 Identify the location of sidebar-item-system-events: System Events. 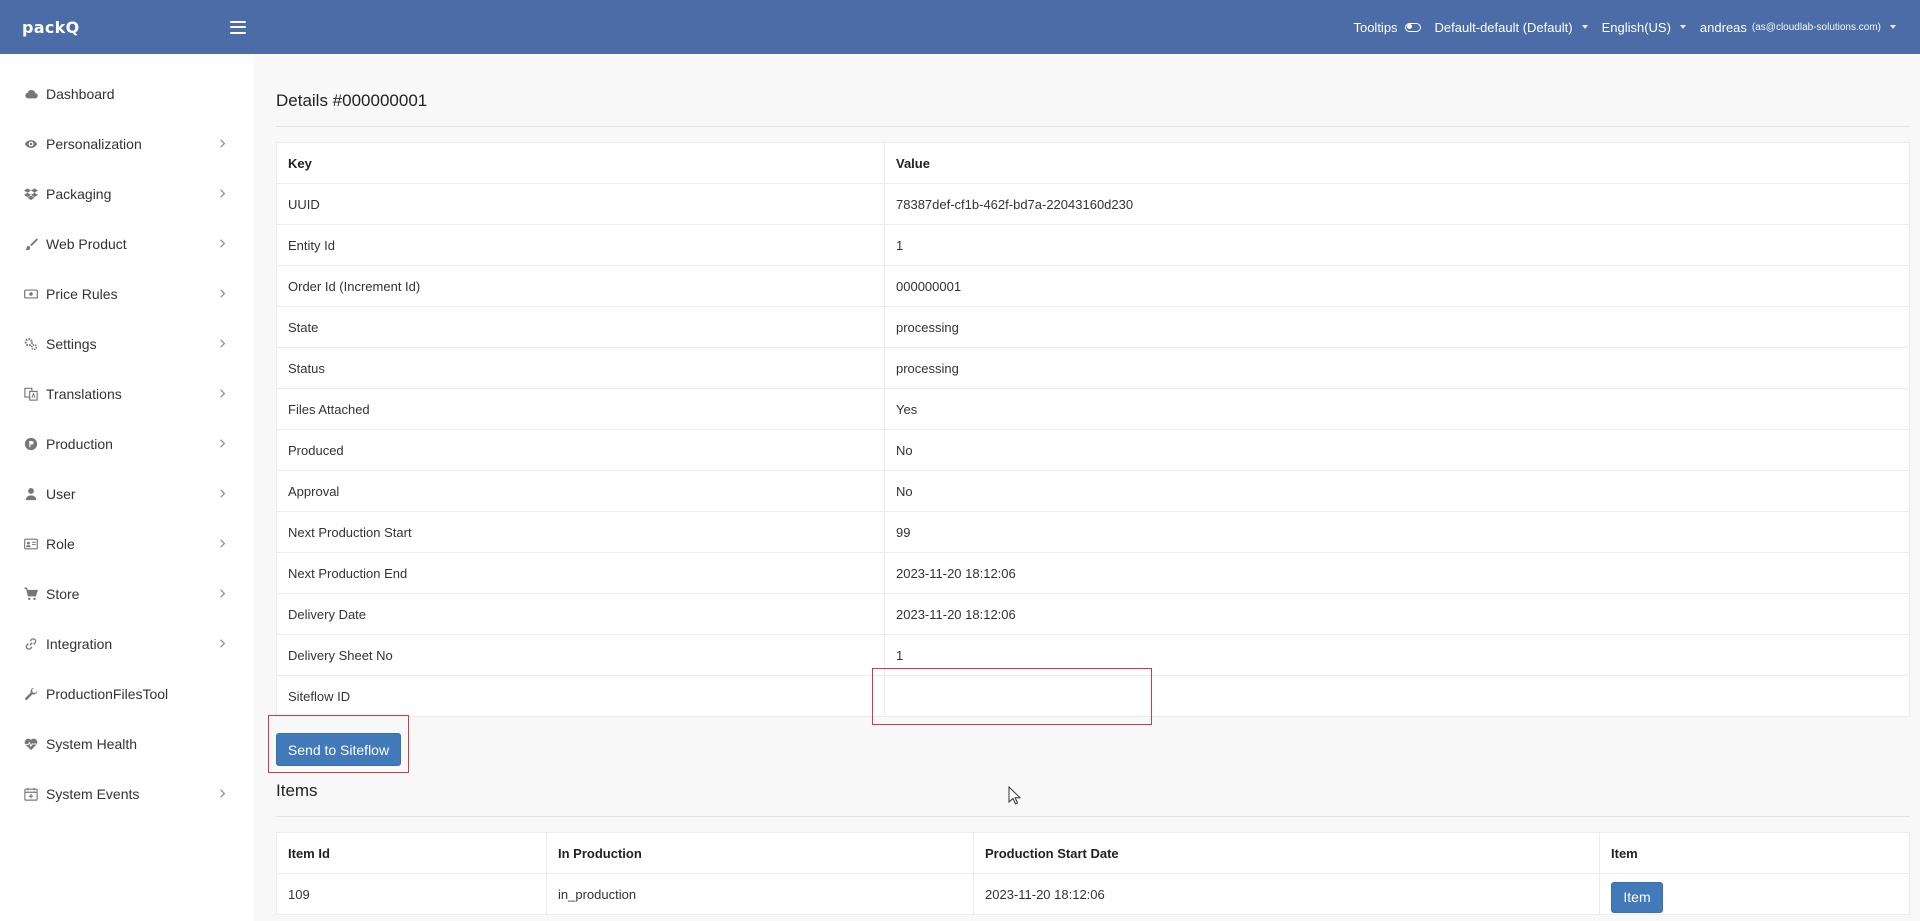
(127, 794).